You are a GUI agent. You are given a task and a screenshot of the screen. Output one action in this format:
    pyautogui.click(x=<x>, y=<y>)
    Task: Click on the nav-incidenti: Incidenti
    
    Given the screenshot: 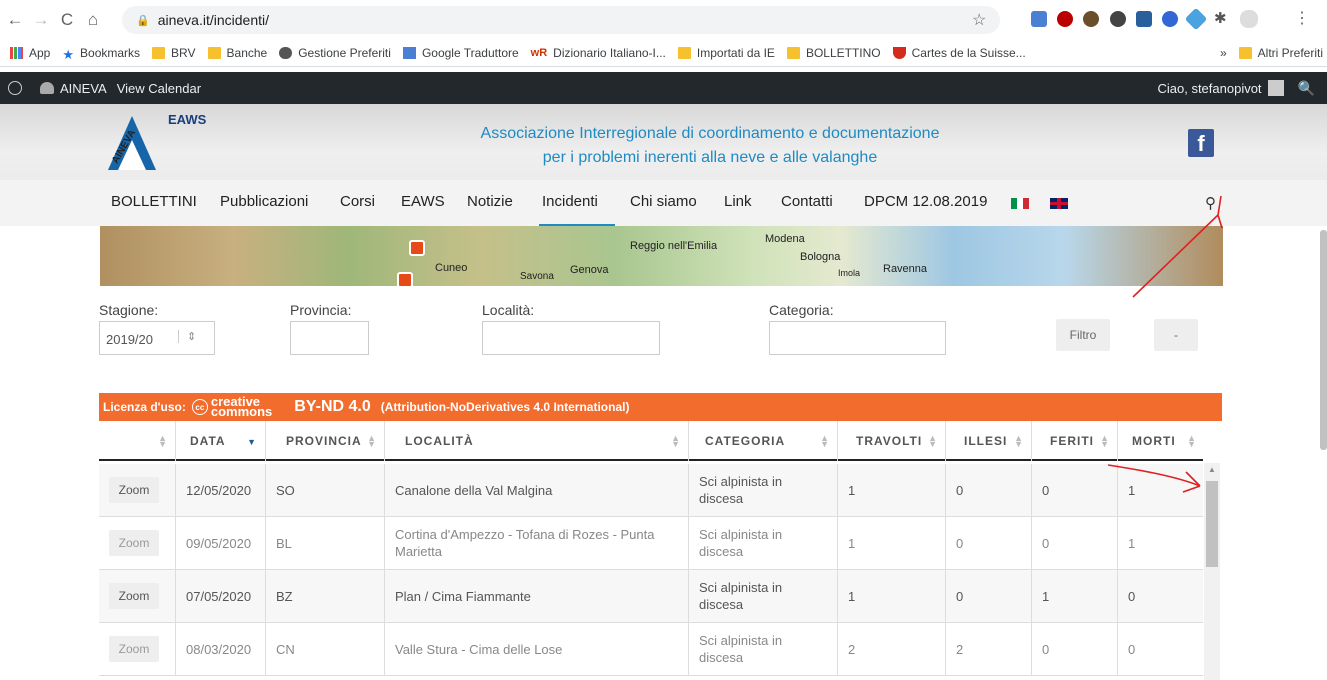 What is the action you would take?
    pyautogui.click(x=570, y=201)
    